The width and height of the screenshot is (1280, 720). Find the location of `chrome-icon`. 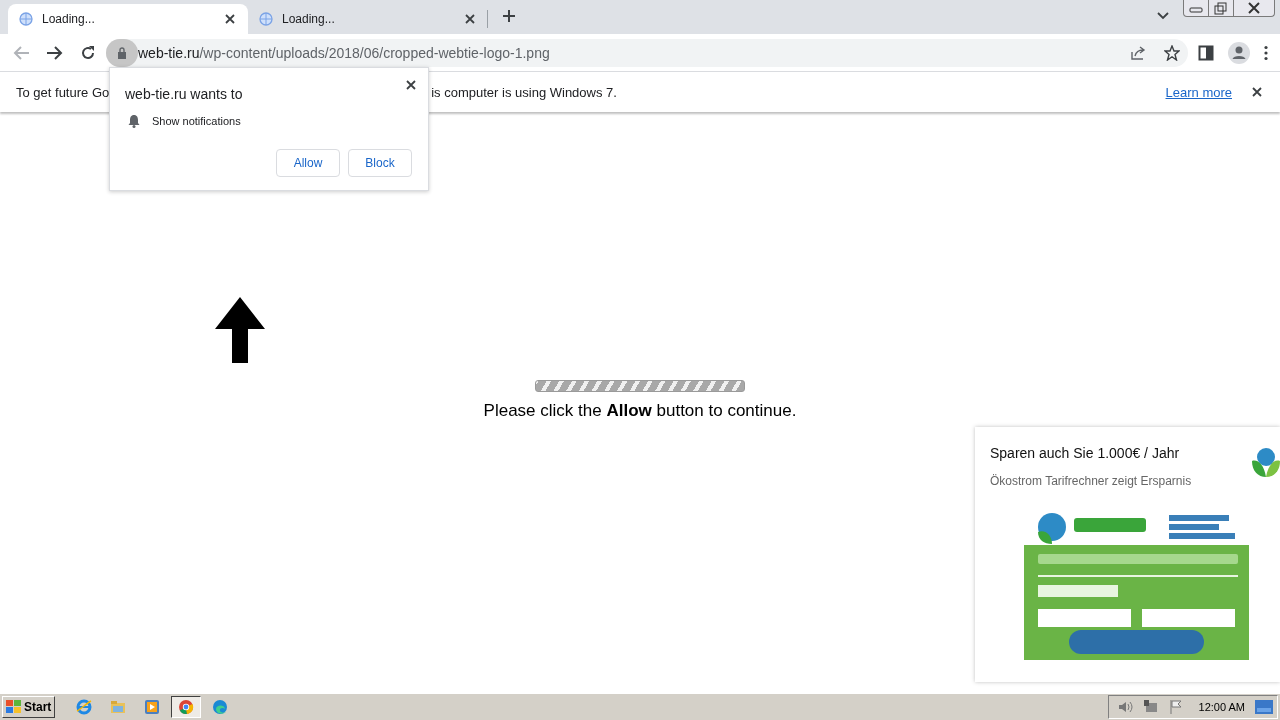

chrome-icon is located at coordinates (186, 707).